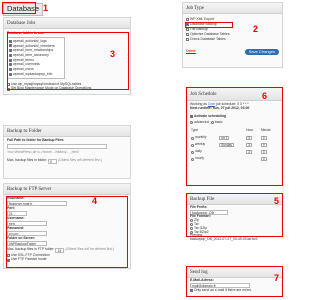  I want to click on max-files-label: Max. backup files in folder:, so click(27, 160).